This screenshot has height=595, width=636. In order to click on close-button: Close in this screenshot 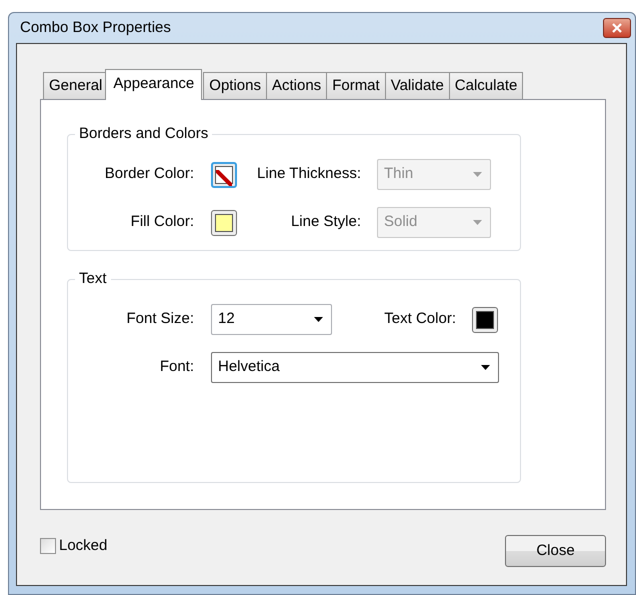, I will do `click(555, 551)`.